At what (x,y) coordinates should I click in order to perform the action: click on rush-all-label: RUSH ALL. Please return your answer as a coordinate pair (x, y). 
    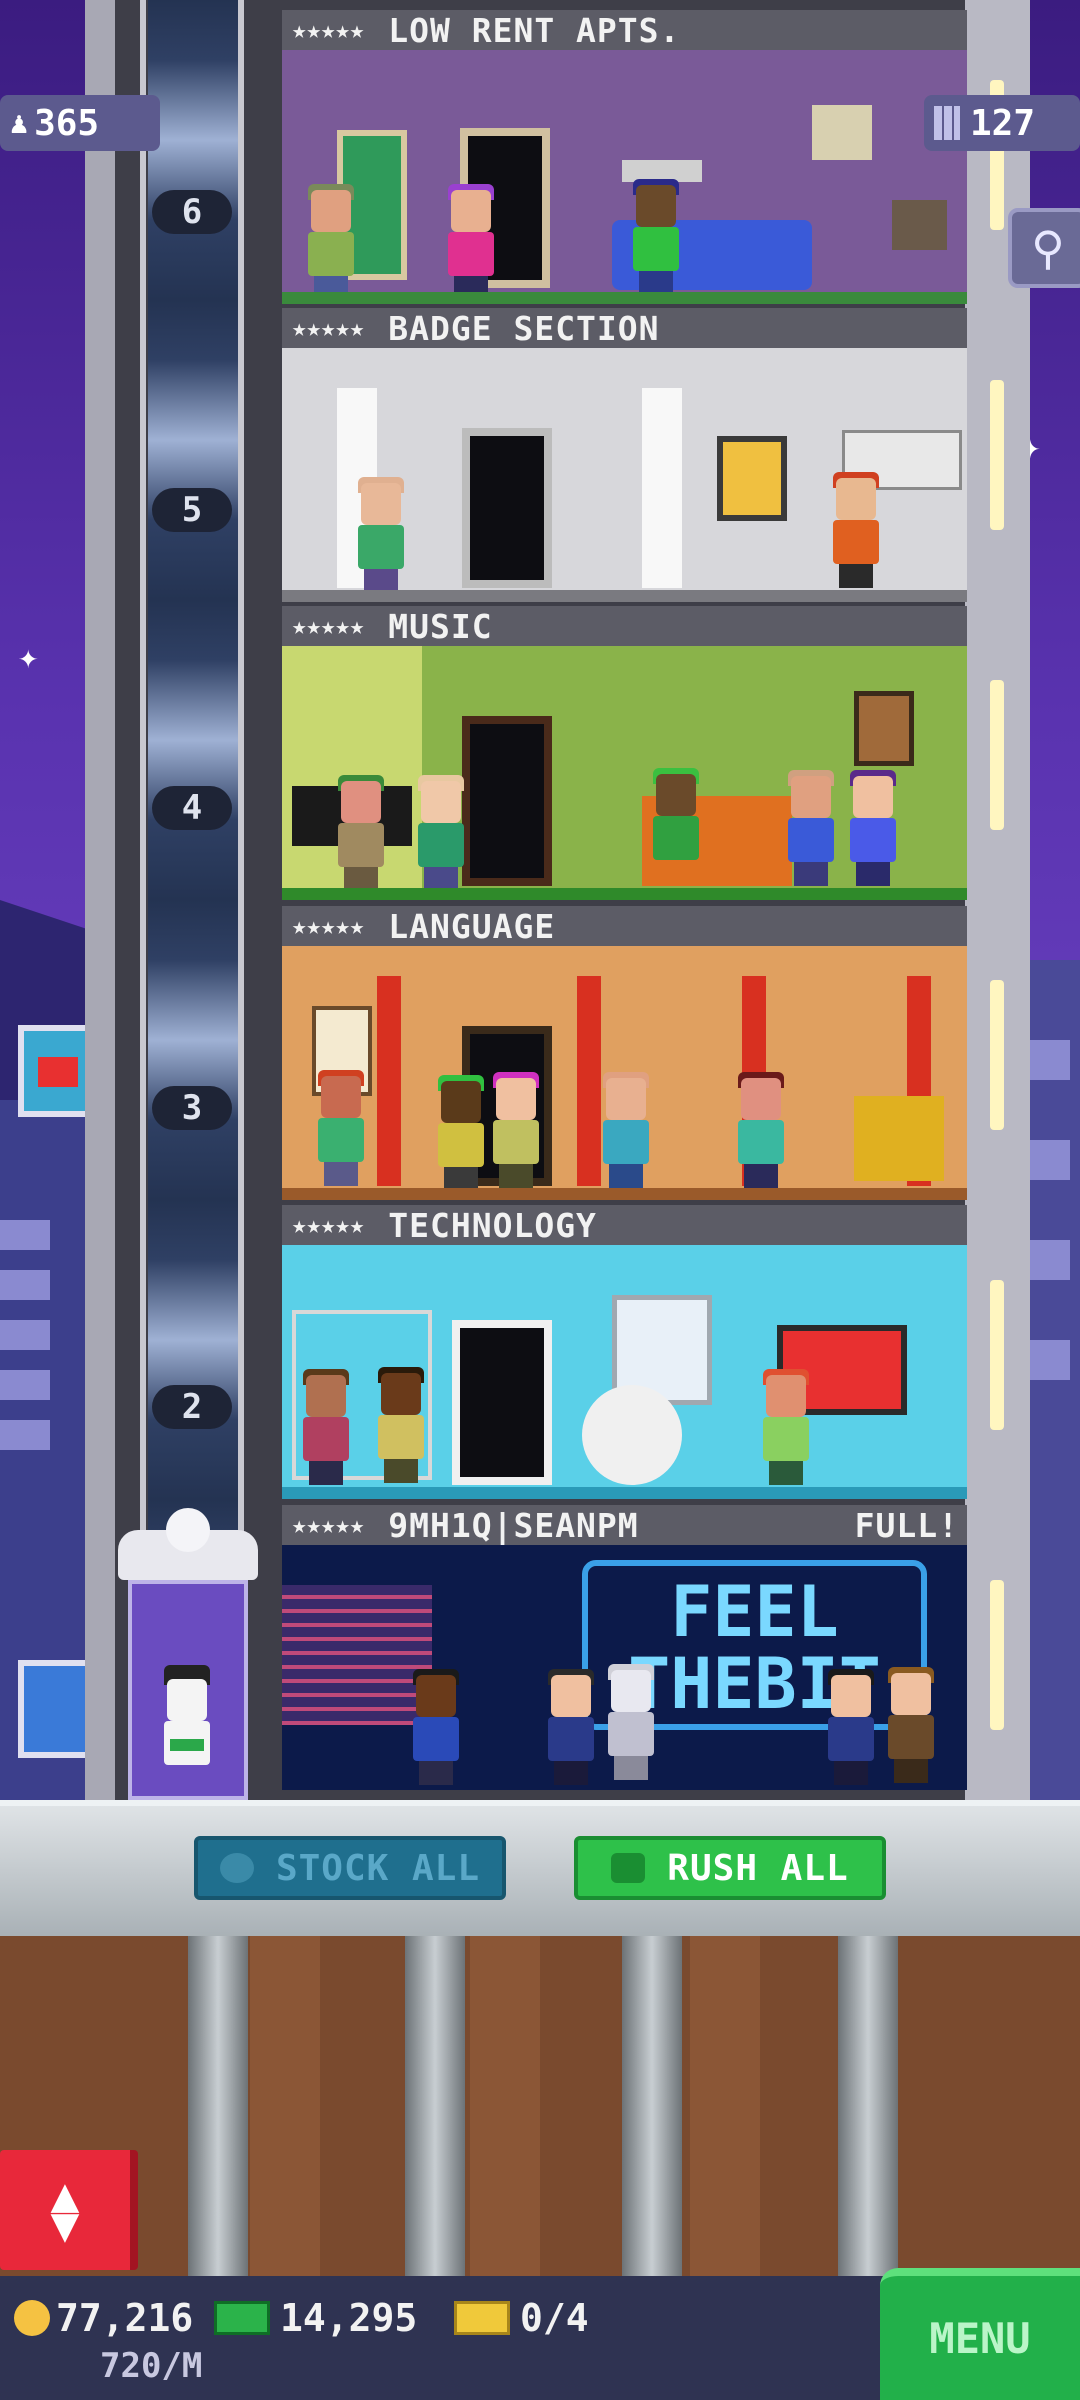
    Looking at the image, I should click on (758, 1868).